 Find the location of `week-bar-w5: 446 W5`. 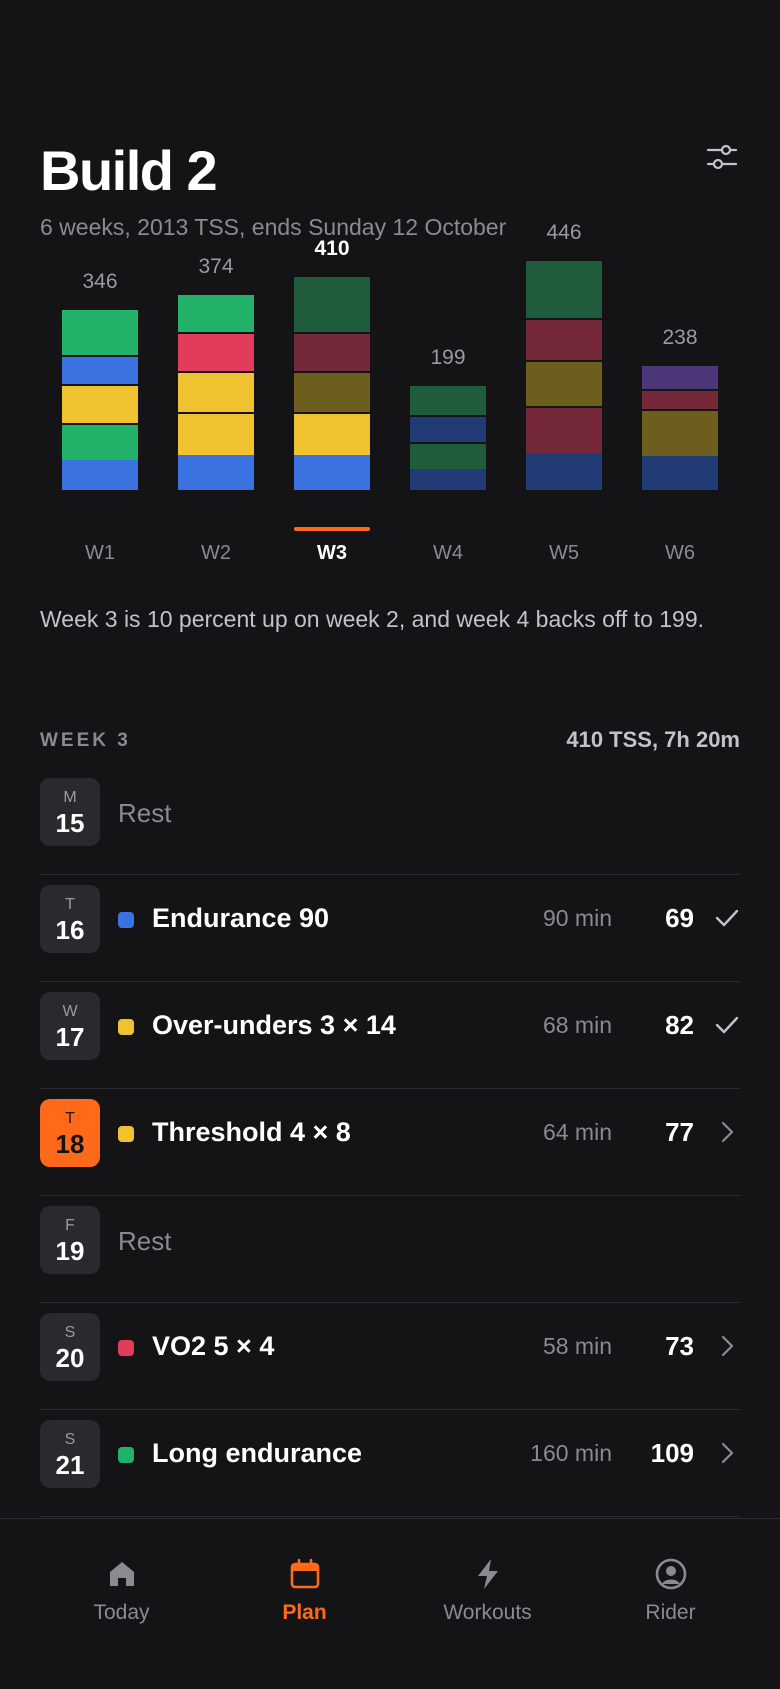

week-bar-w5: 446 W5 is located at coordinates (564, 395).